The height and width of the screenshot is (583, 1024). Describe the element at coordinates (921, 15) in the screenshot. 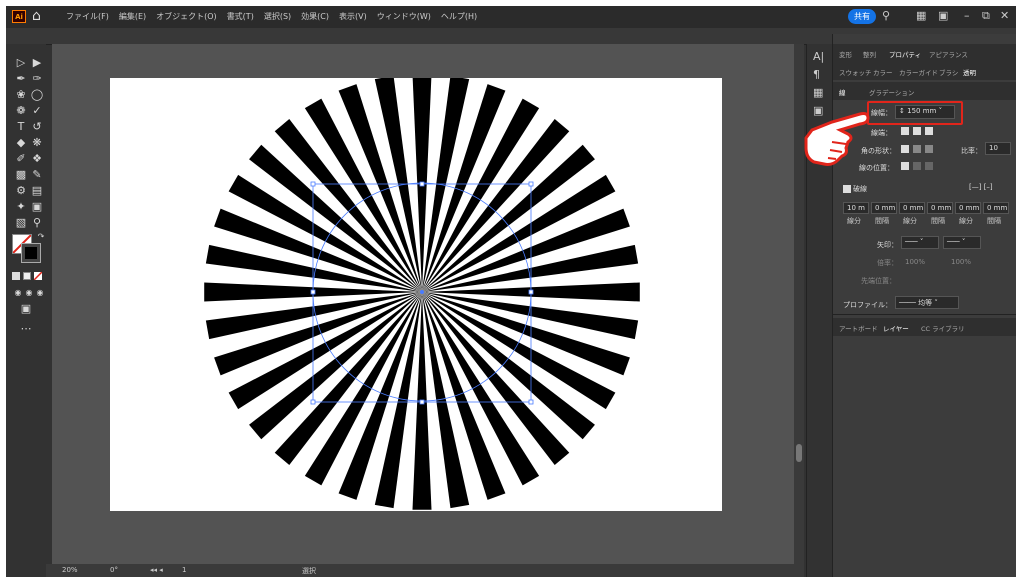

I see `arrange-icon: ▦` at that location.